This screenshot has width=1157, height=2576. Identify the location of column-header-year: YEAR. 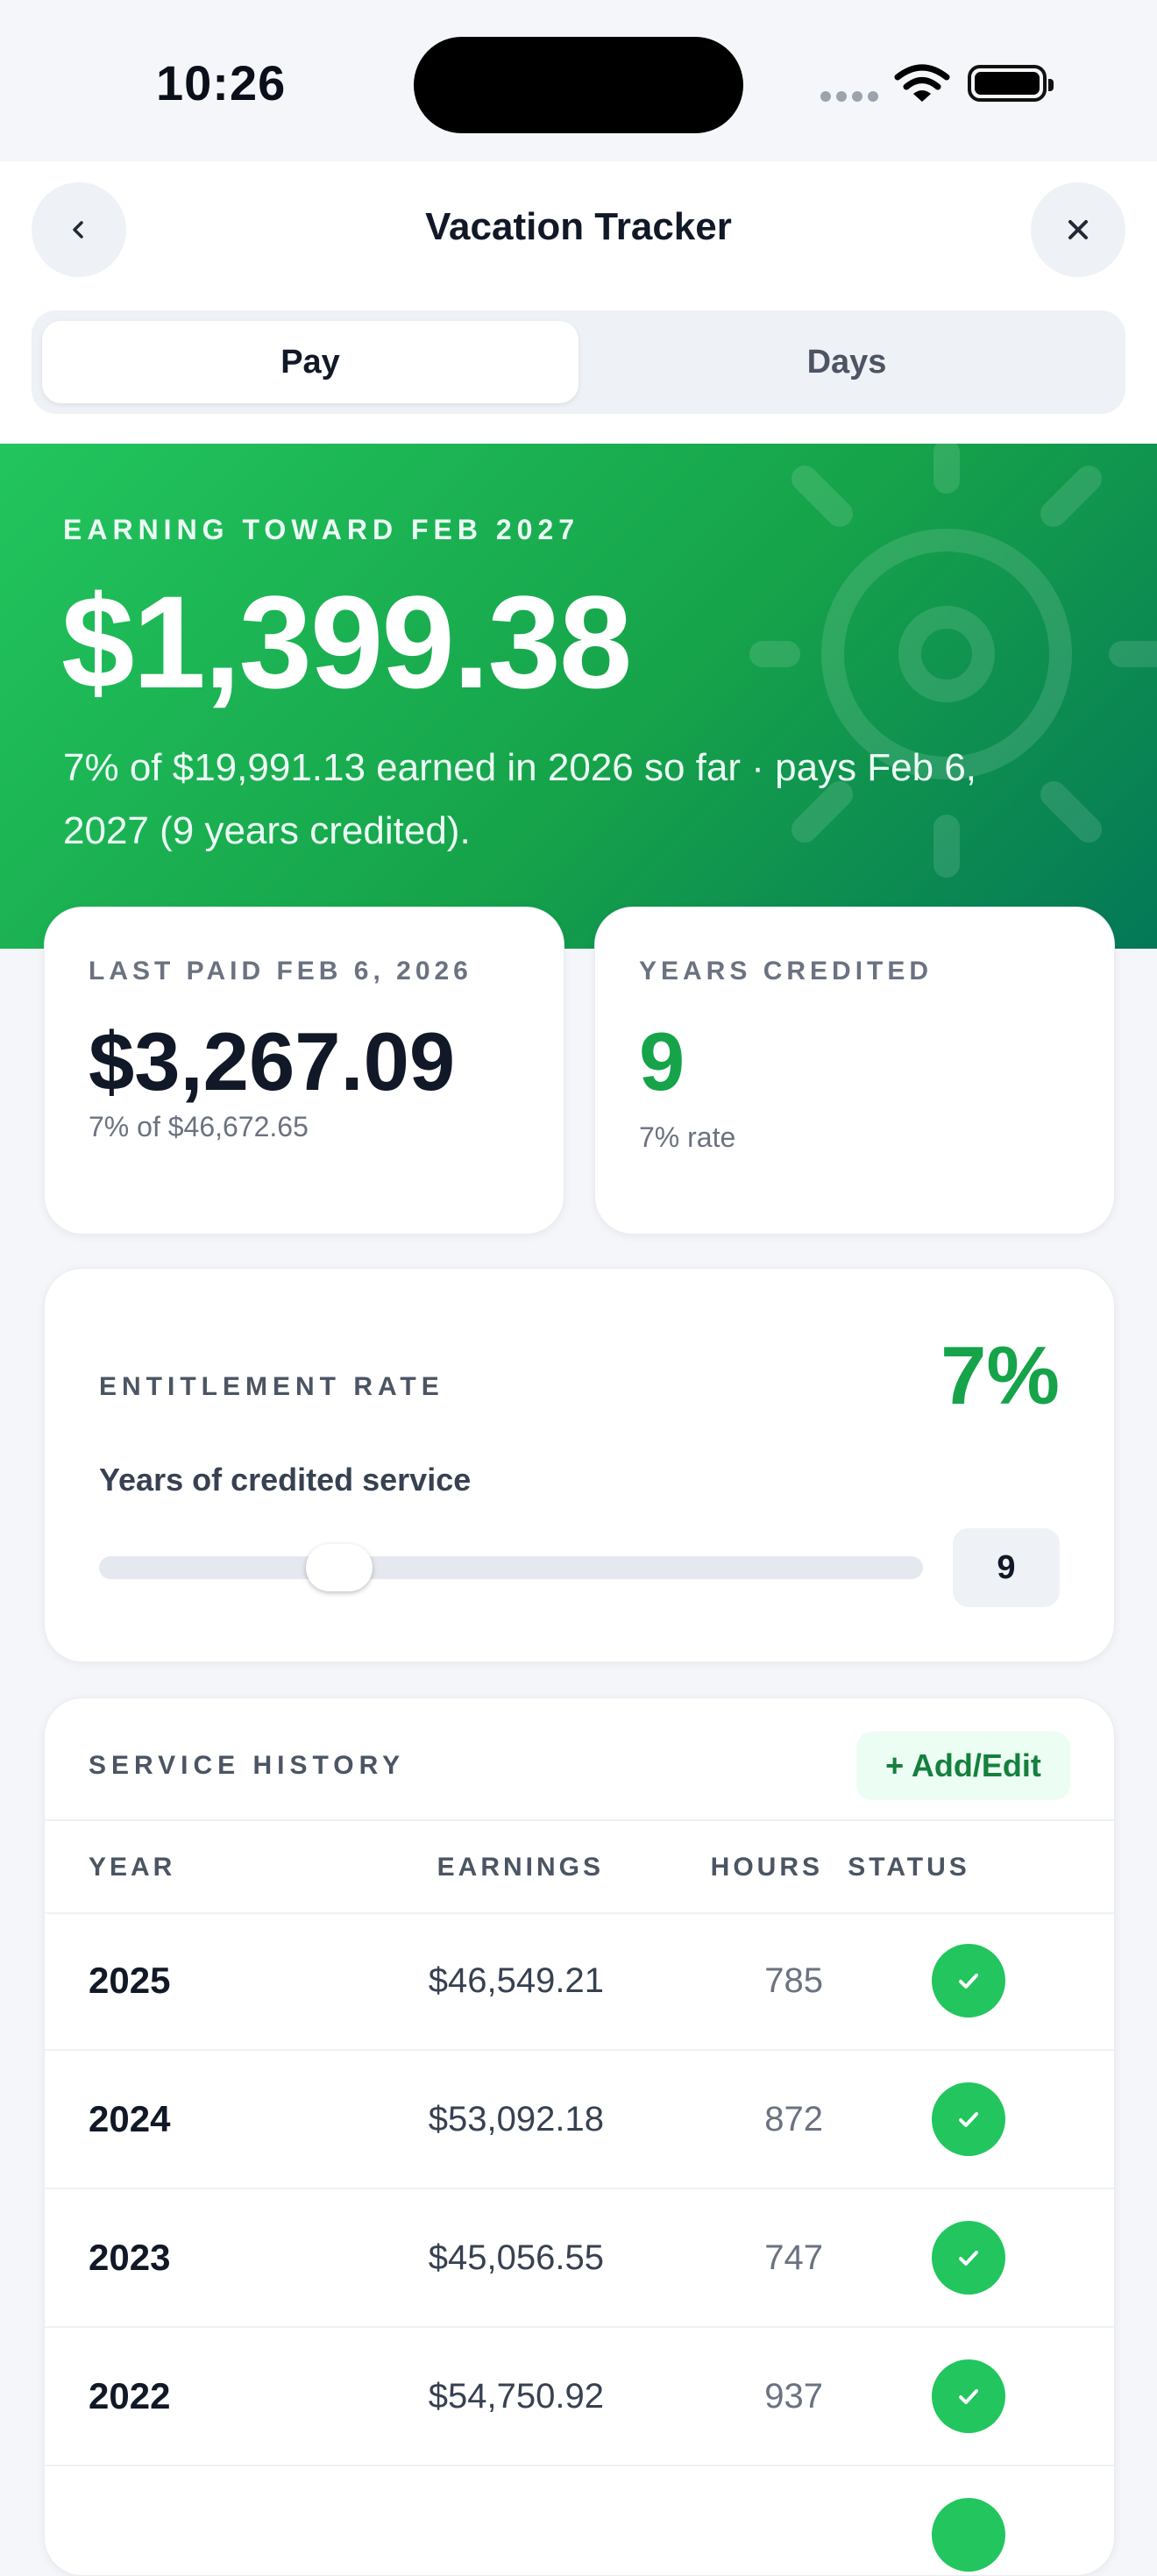
(132, 1867).